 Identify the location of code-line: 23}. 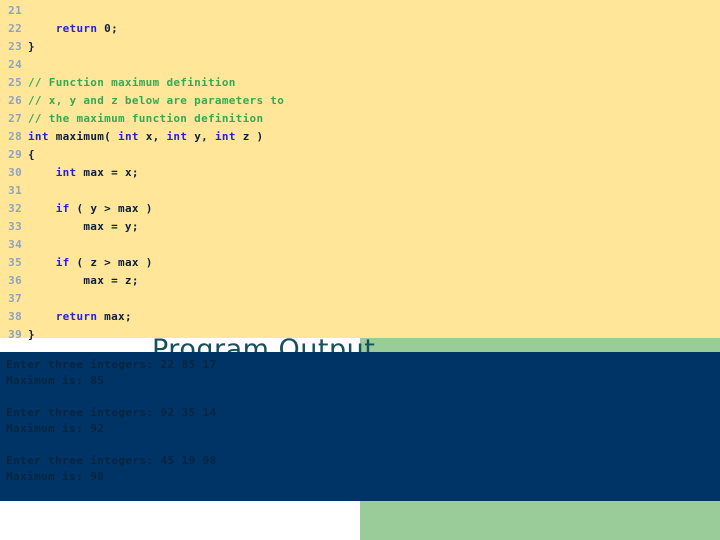
(360, 47).